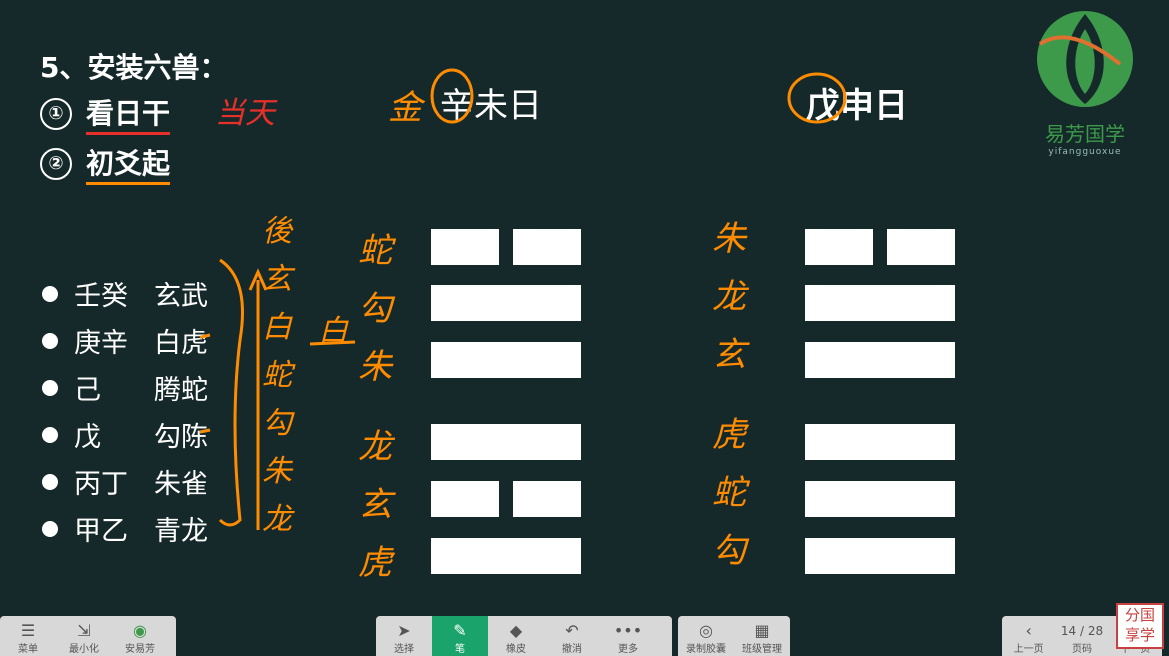 The height and width of the screenshot is (656, 1169). I want to click on record-toolbar: ◎ 录制胶囊 ▦ 班级管理, so click(734, 636).